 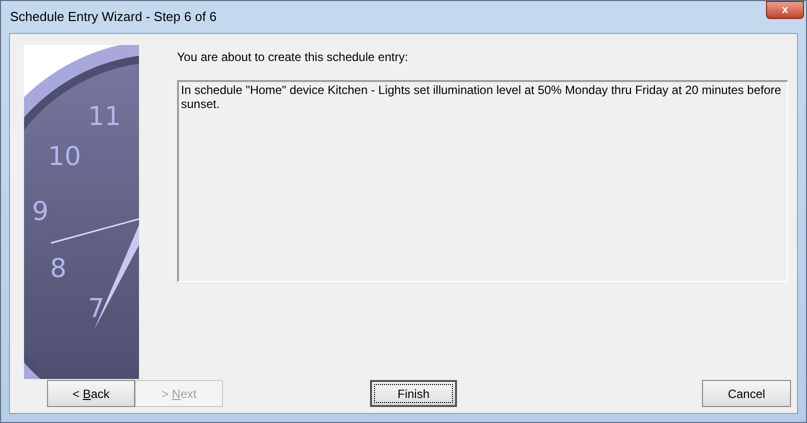 What do you see at coordinates (746, 393) in the screenshot?
I see `wizard-button: Cancel` at bounding box center [746, 393].